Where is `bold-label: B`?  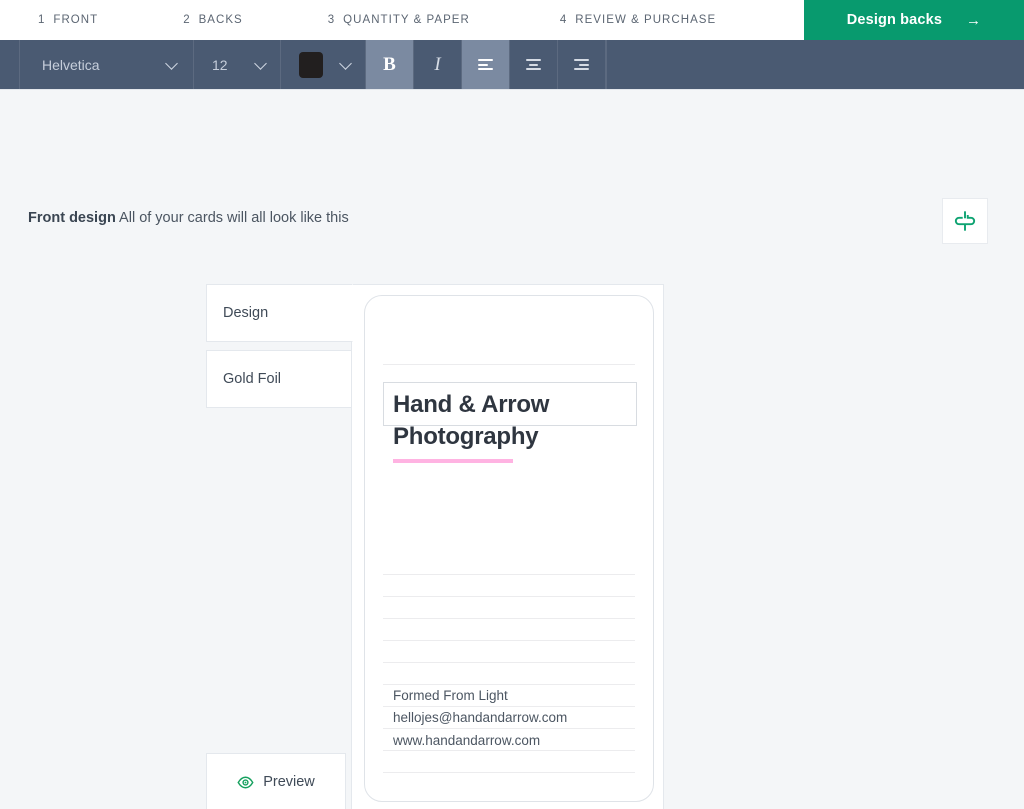
bold-label: B is located at coordinates (389, 64).